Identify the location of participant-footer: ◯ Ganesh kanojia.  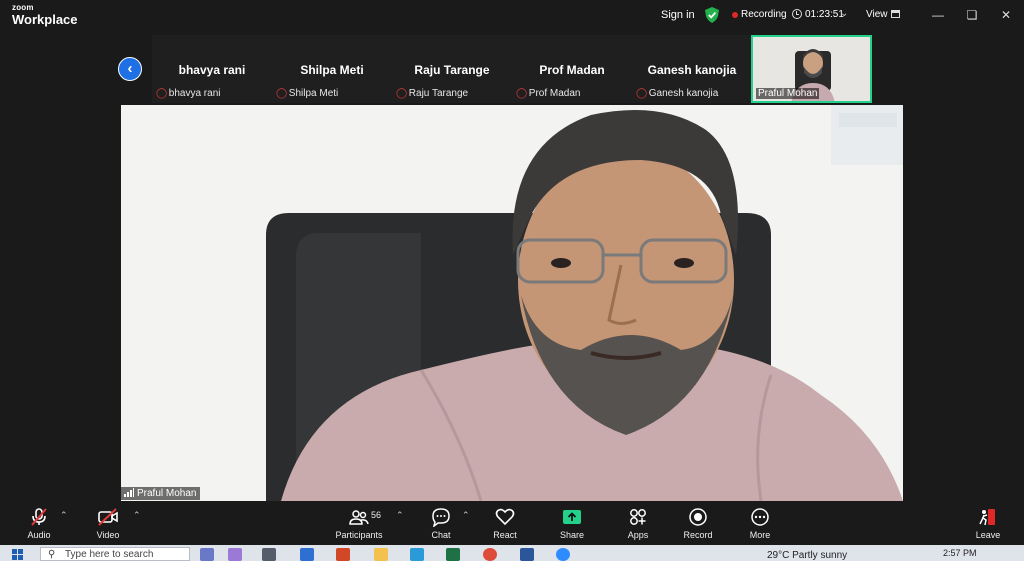
(677, 93).